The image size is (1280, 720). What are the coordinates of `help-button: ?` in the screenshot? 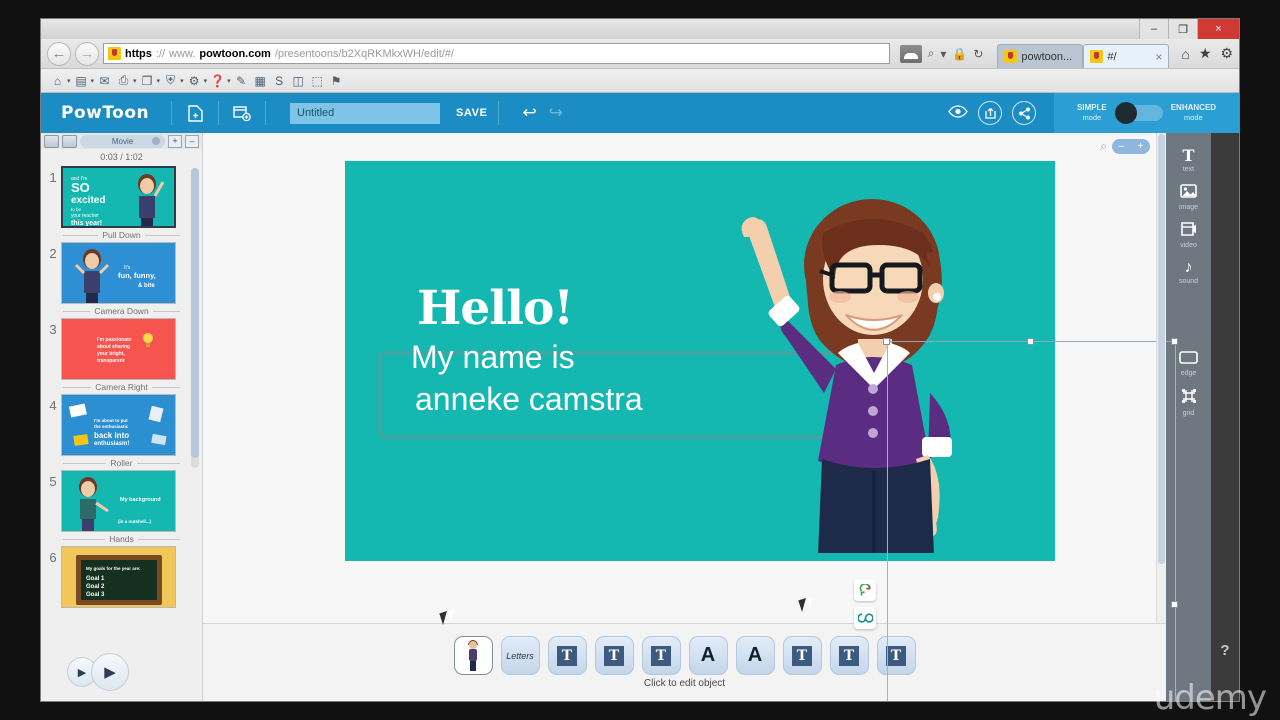 It's located at (1225, 650).